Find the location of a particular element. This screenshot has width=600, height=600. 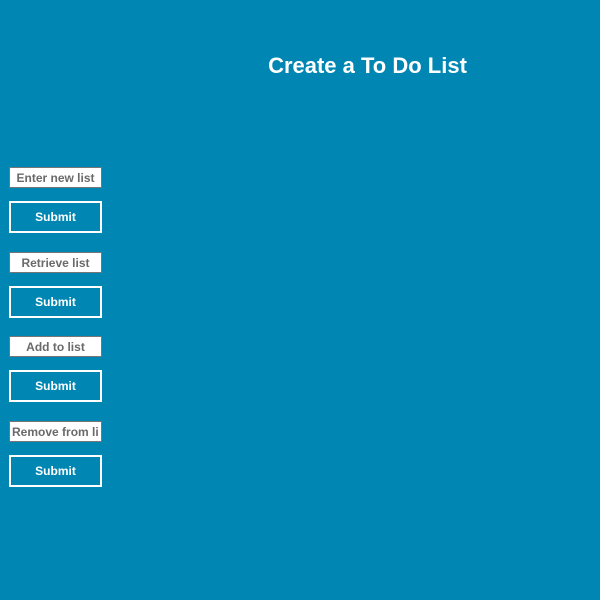

retrieve-list-form: Submit is located at coordinates (55, 285).